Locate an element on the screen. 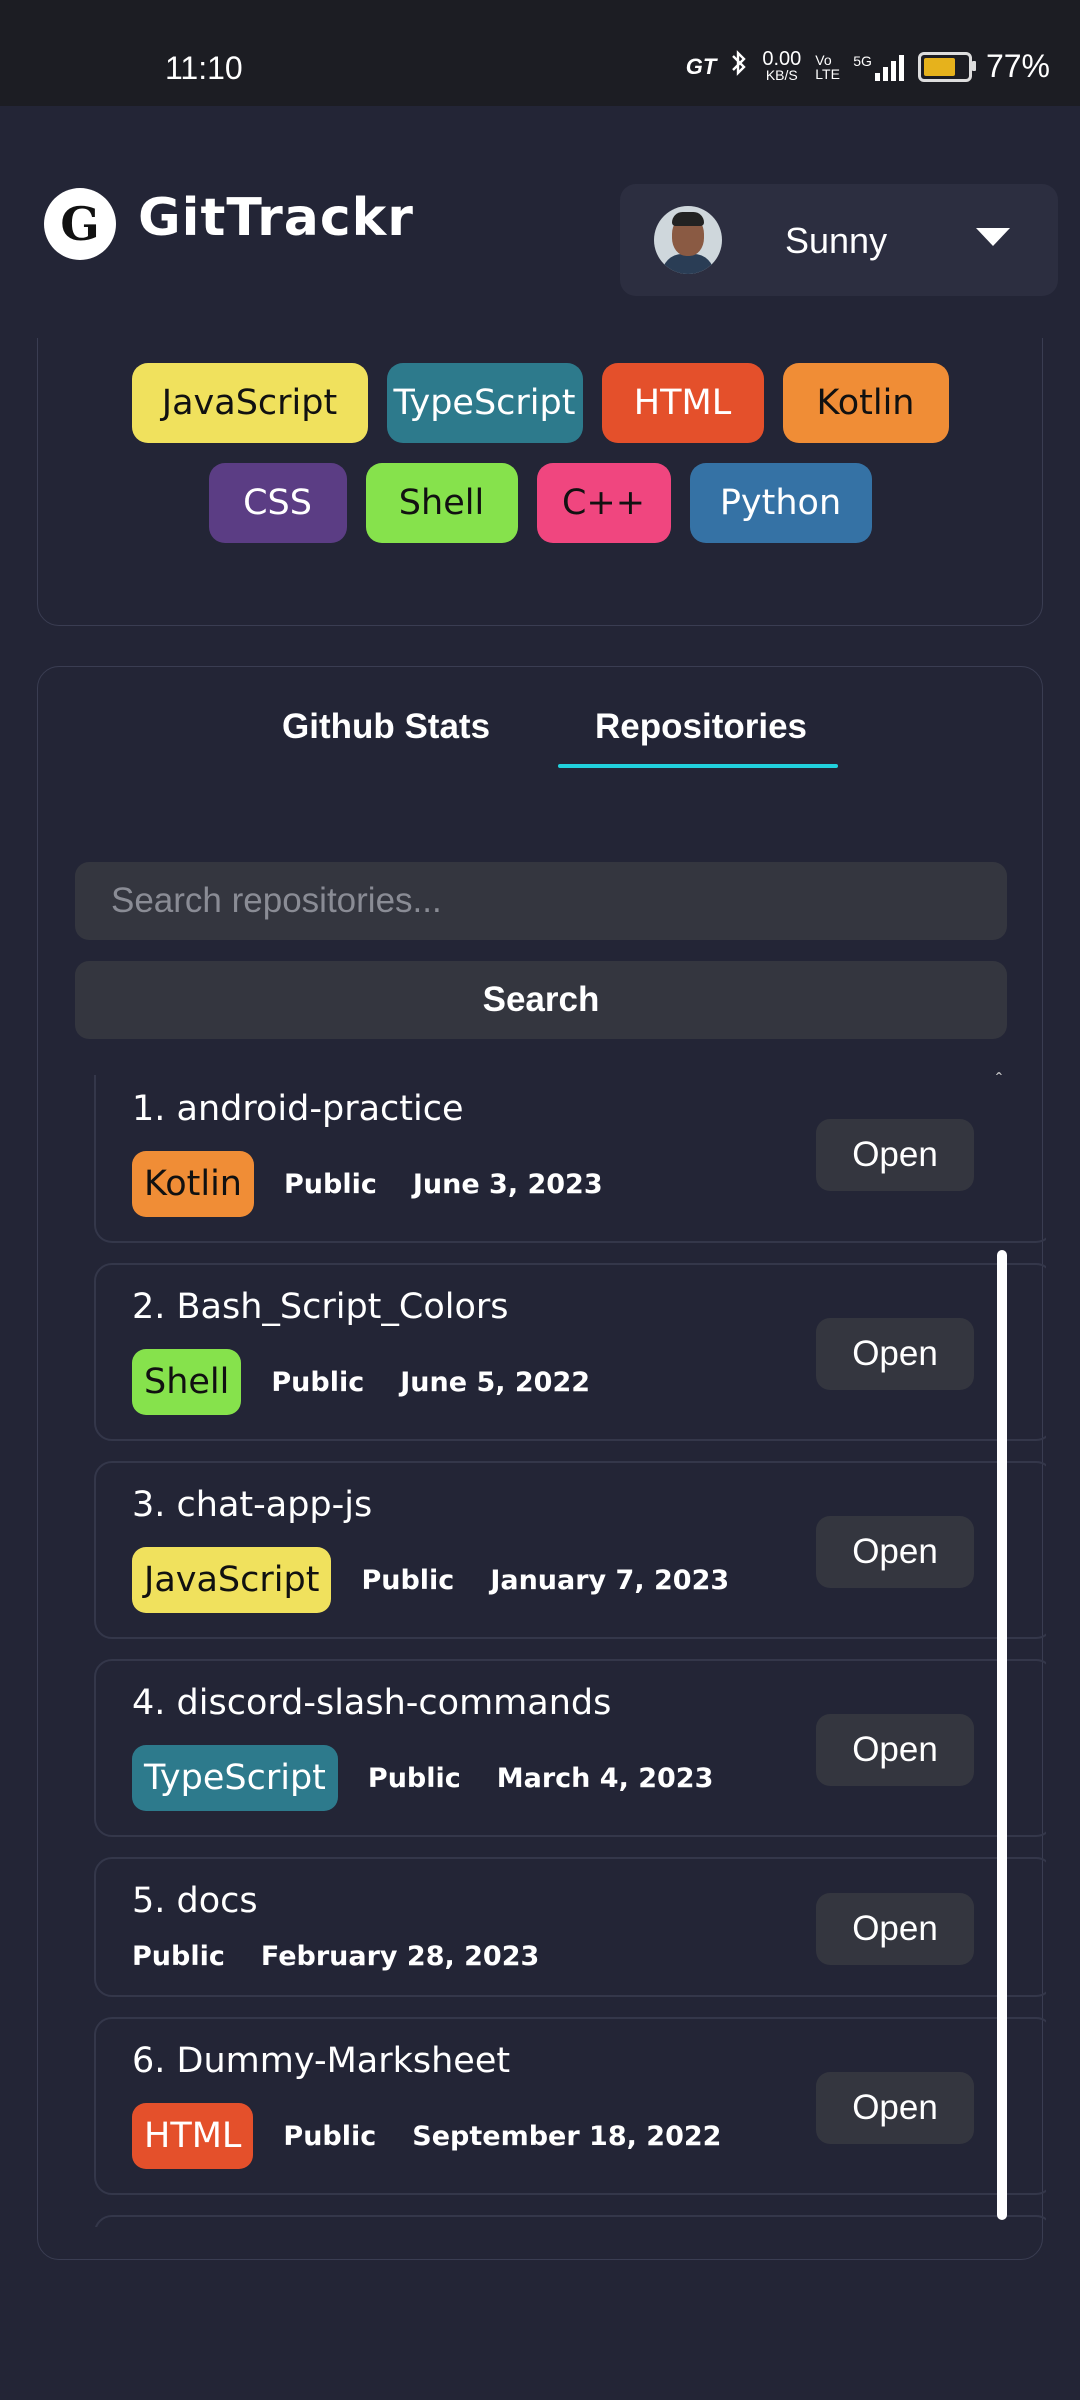 The image size is (1080, 2400). app-title: GitTrackr is located at coordinates (276, 218).